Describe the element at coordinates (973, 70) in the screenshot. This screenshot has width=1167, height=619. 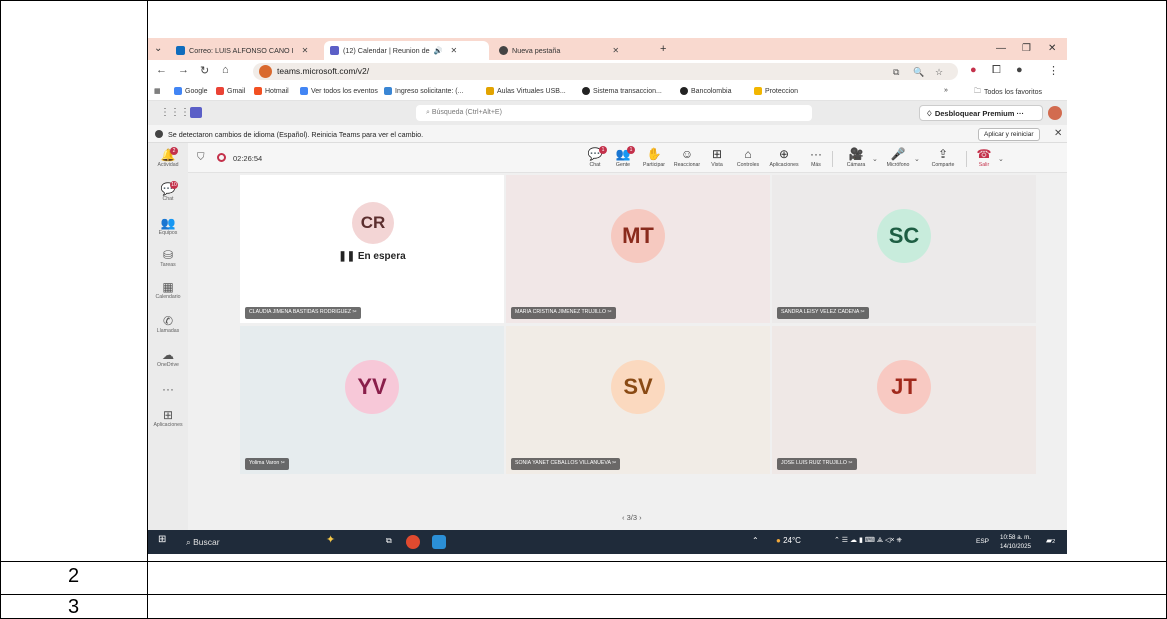
I see `extension-icon: ●` at that location.